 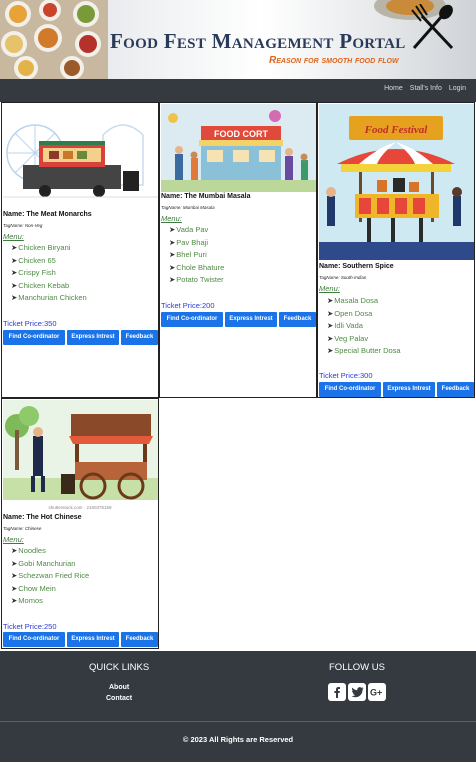 I want to click on food-plates-image, so click(x=54, y=39).